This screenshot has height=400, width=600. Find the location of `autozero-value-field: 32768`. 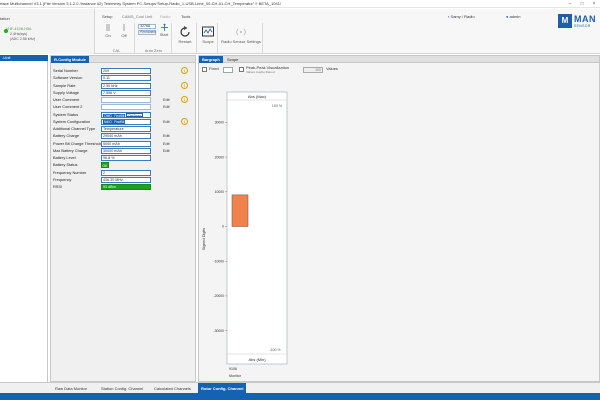

autozero-value-field: 32768 is located at coordinates (147, 26).